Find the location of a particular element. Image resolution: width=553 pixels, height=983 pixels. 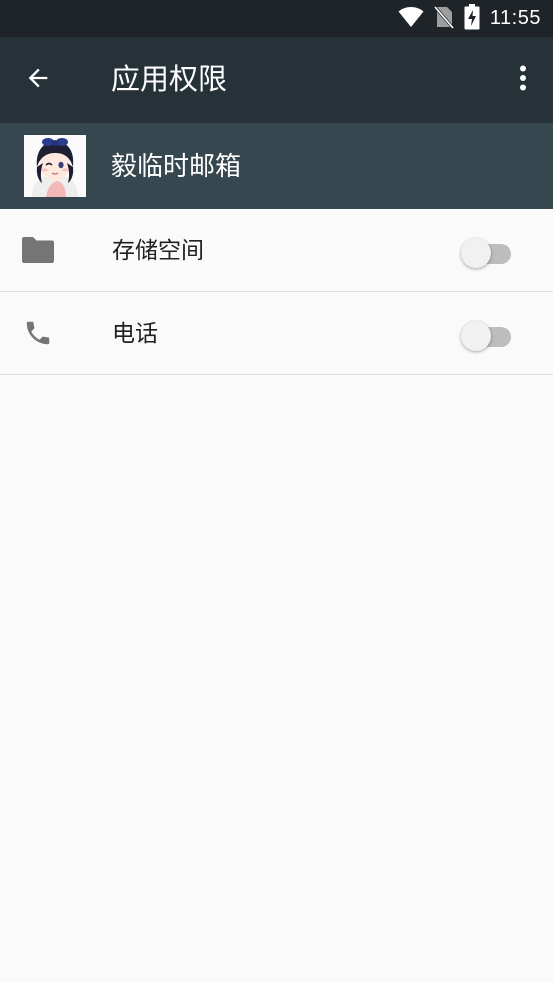

back-button is located at coordinates (38, 80).